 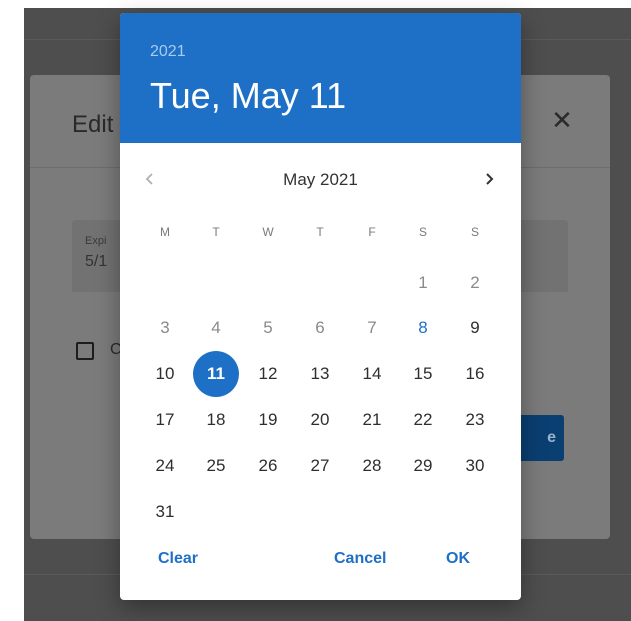 I want to click on calendar-day: 5, so click(x=268, y=328).